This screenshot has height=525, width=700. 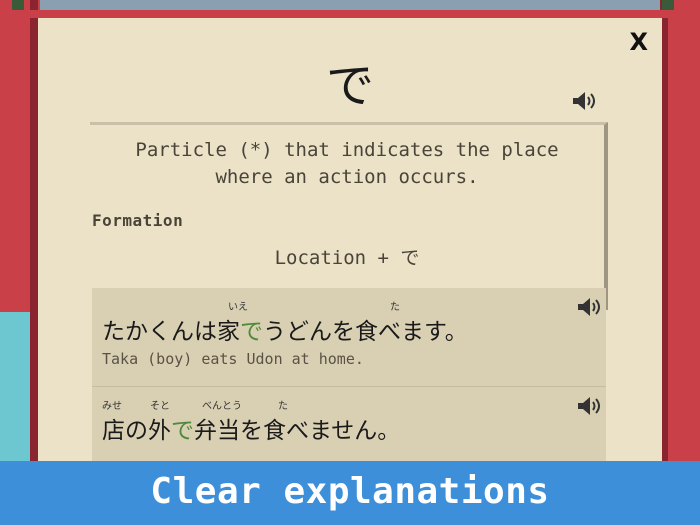 I want to click on left-cap, so click(x=18, y=5).